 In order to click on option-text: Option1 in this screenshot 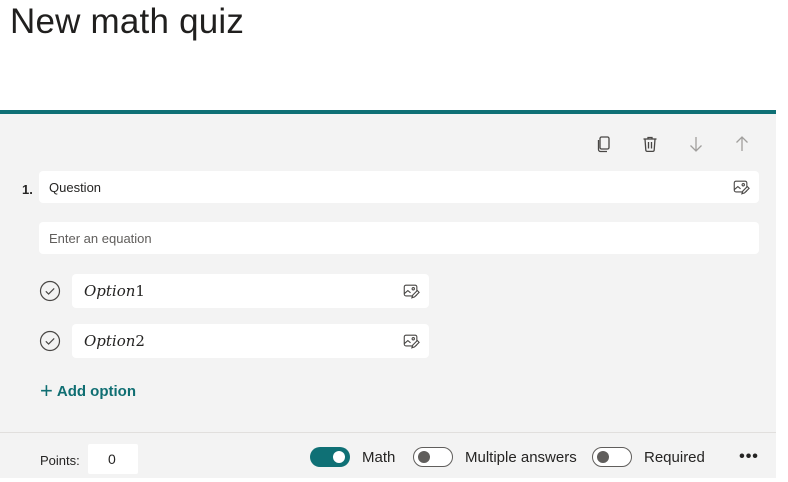, I will do `click(114, 291)`.